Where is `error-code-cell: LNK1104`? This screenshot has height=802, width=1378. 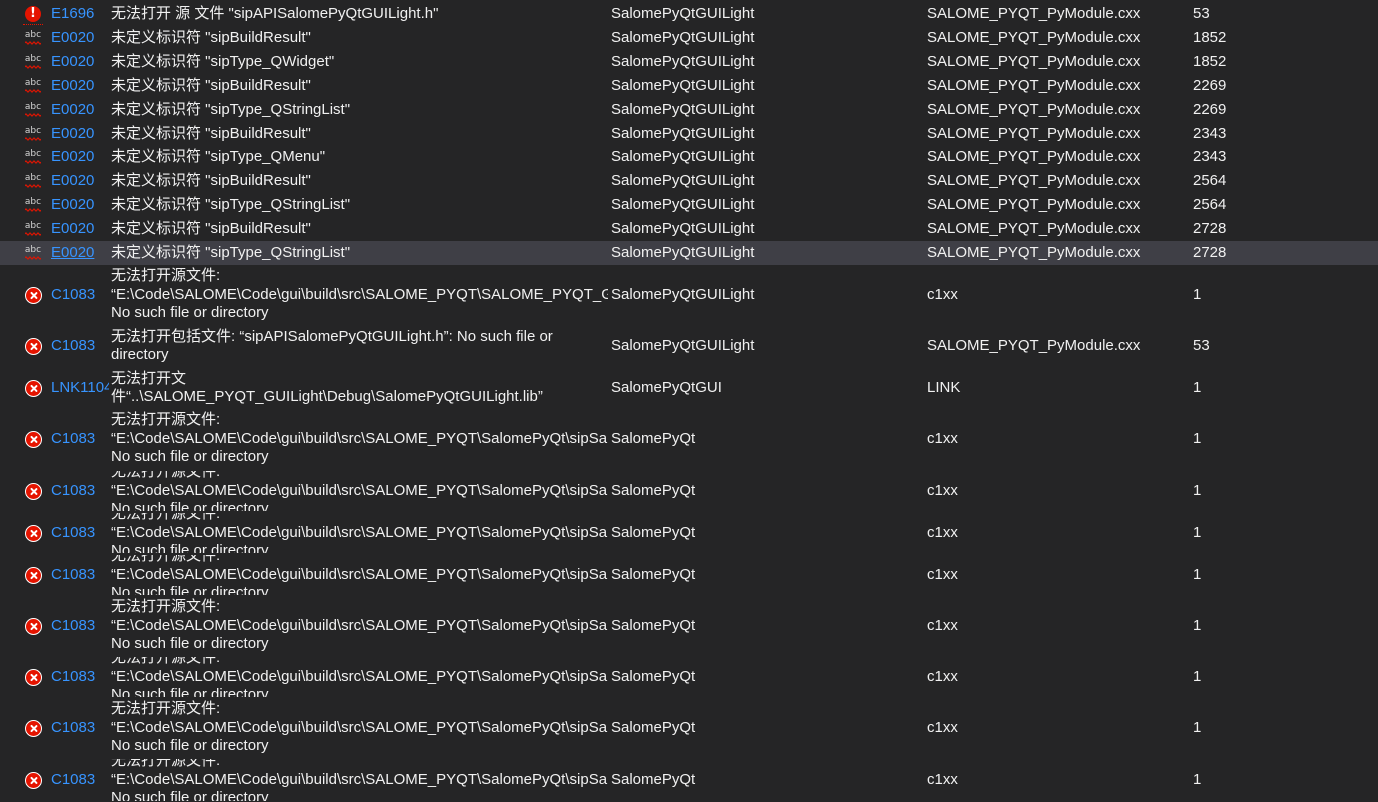 error-code-cell: LNK1104 is located at coordinates (80, 388).